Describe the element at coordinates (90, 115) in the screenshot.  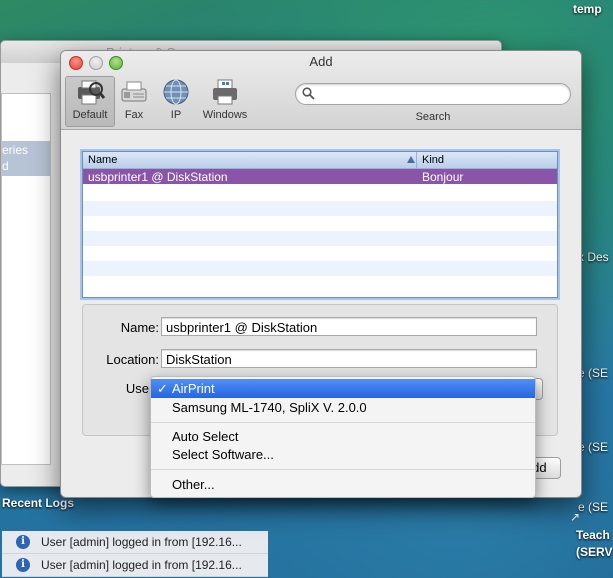
I see `toolbar-default-label: Default` at that location.